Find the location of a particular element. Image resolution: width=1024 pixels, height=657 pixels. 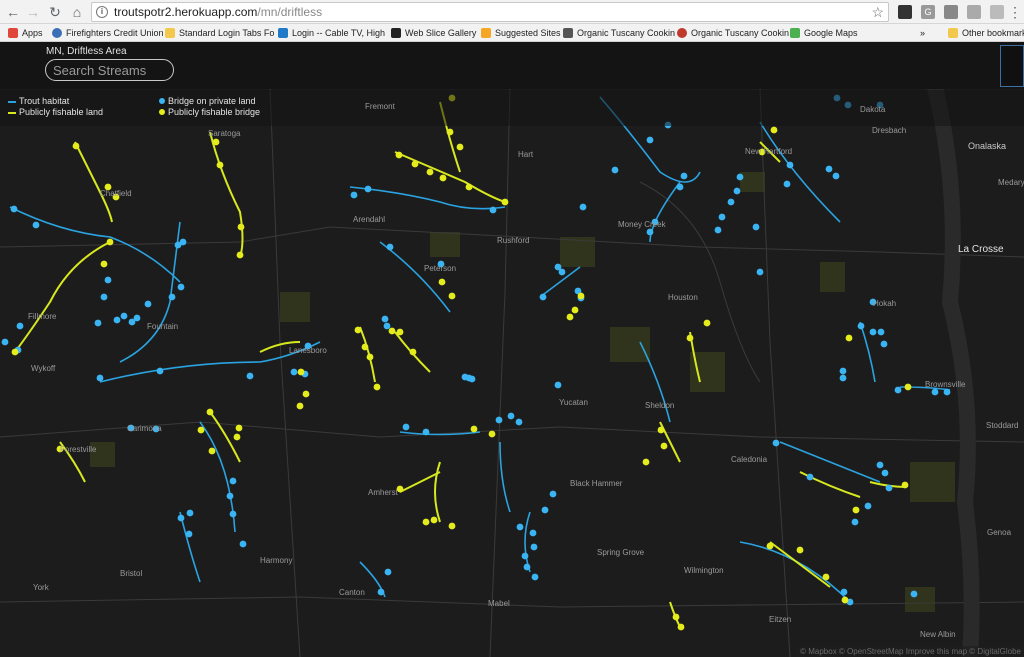

bookmark-google-maps: Google Maps is located at coordinates (824, 33).